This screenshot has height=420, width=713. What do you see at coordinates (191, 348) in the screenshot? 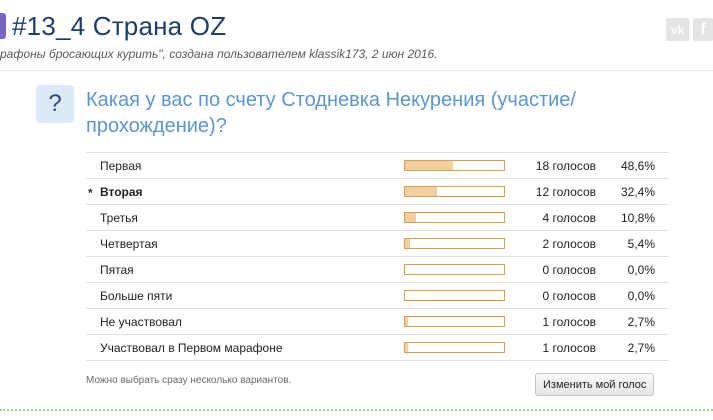
I see `poll-option-label: Участвовал в Первом марафоне` at bounding box center [191, 348].